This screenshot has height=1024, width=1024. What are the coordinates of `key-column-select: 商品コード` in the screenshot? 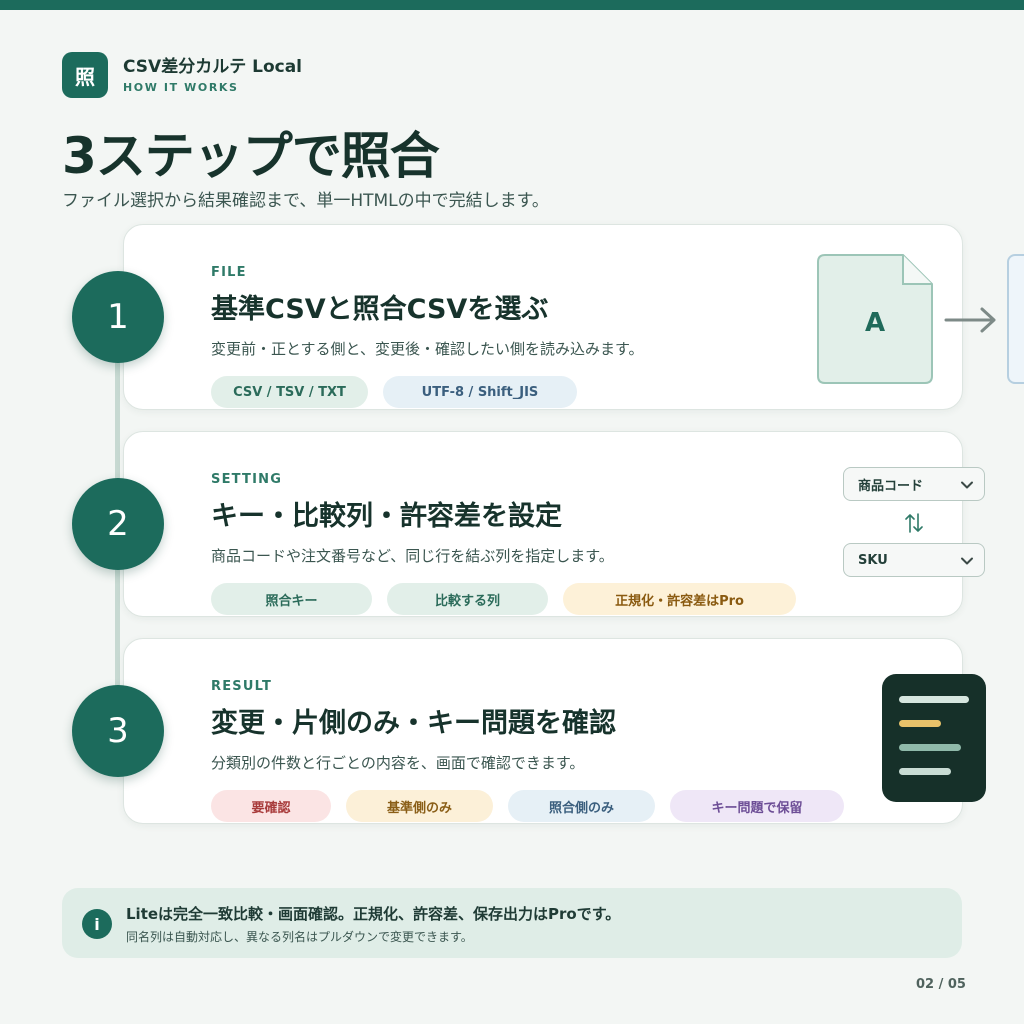 It's located at (914, 484).